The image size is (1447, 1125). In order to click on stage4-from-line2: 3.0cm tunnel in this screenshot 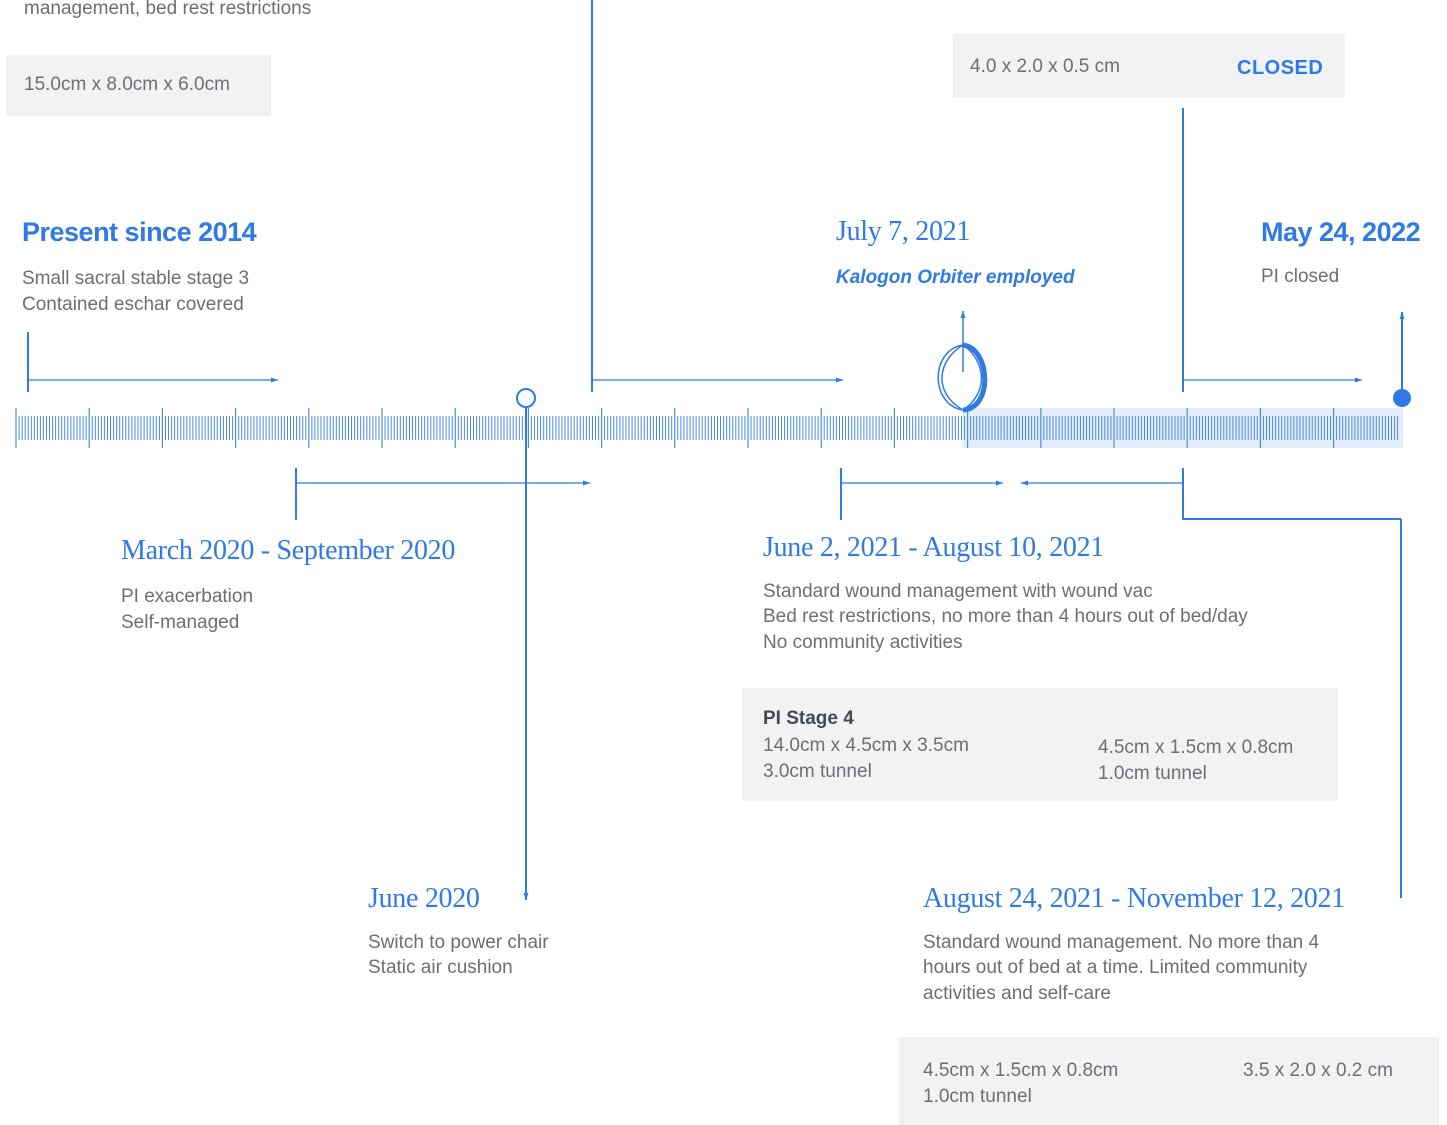, I will do `click(817, 771)`.